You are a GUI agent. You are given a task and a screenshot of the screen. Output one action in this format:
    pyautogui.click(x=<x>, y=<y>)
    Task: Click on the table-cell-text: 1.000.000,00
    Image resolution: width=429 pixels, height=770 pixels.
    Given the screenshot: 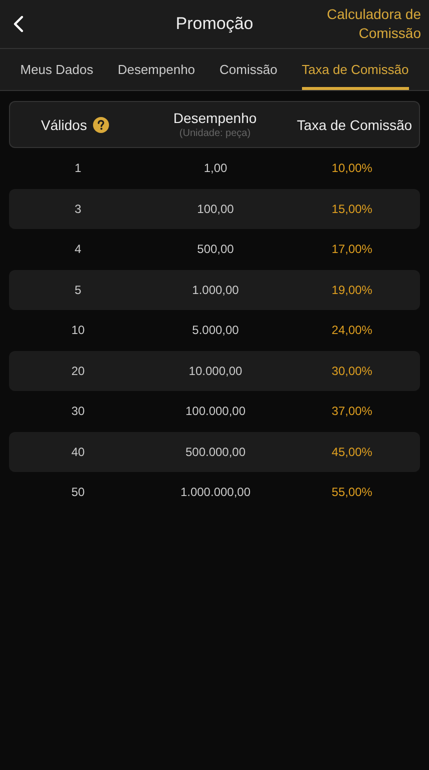 What is the action you would take?
    pyautogui.click(x=215, y=492)
    